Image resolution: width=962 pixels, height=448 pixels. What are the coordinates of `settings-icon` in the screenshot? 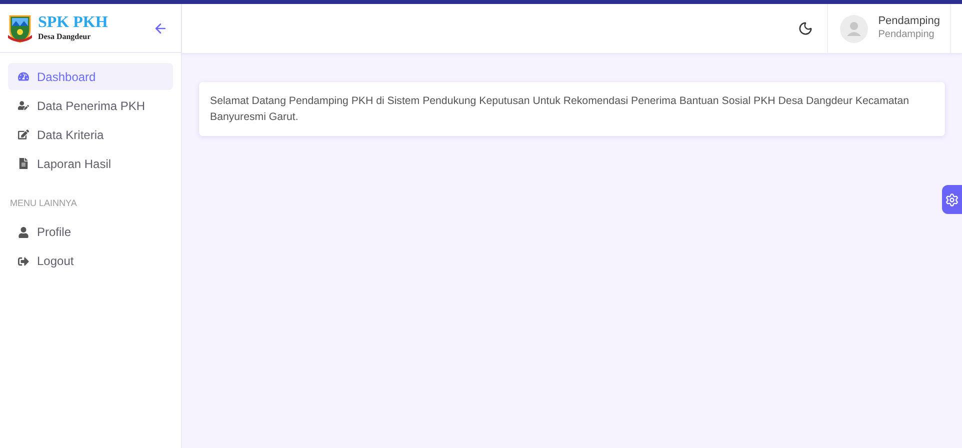 It's located at (952, 199).